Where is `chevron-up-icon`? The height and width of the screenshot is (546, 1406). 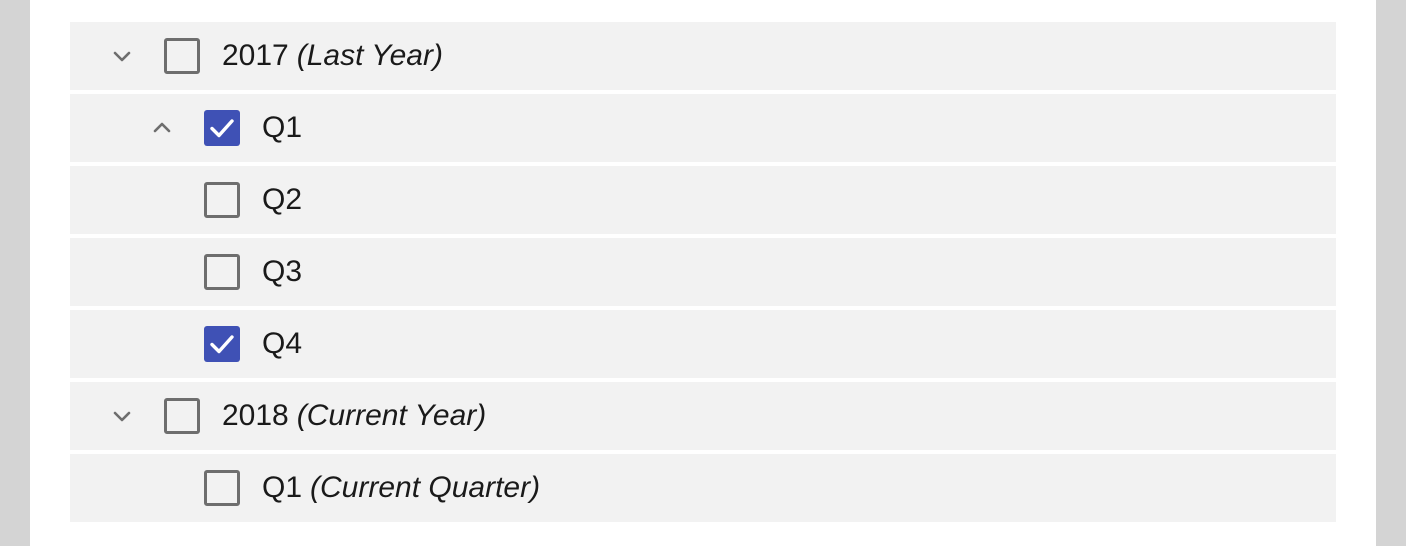
chevron-up-icon is located at coordinates (162, 128).